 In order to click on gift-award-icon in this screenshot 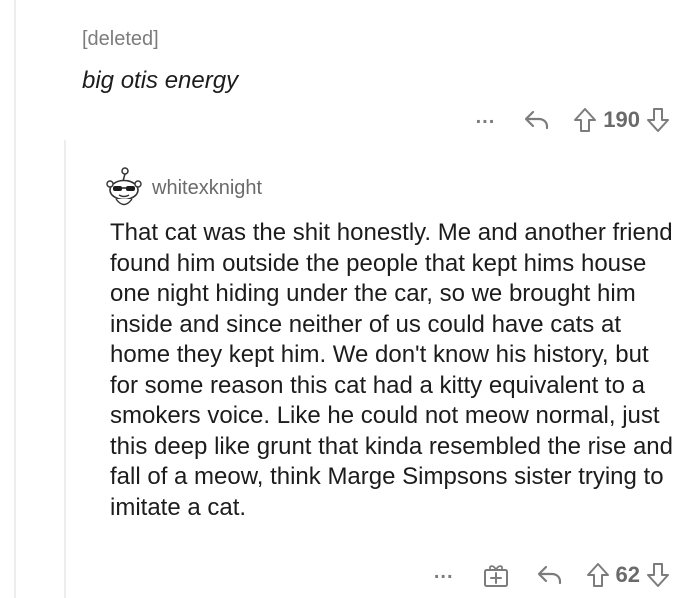, I will do `click(495, 576)`.